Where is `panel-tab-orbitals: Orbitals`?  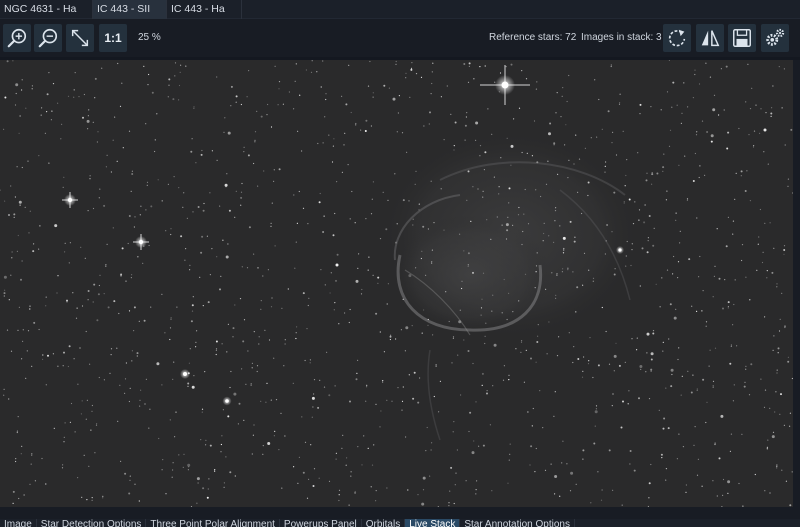
panel-tab-orbitals: Orbitals is located at coordinates (384, 523).